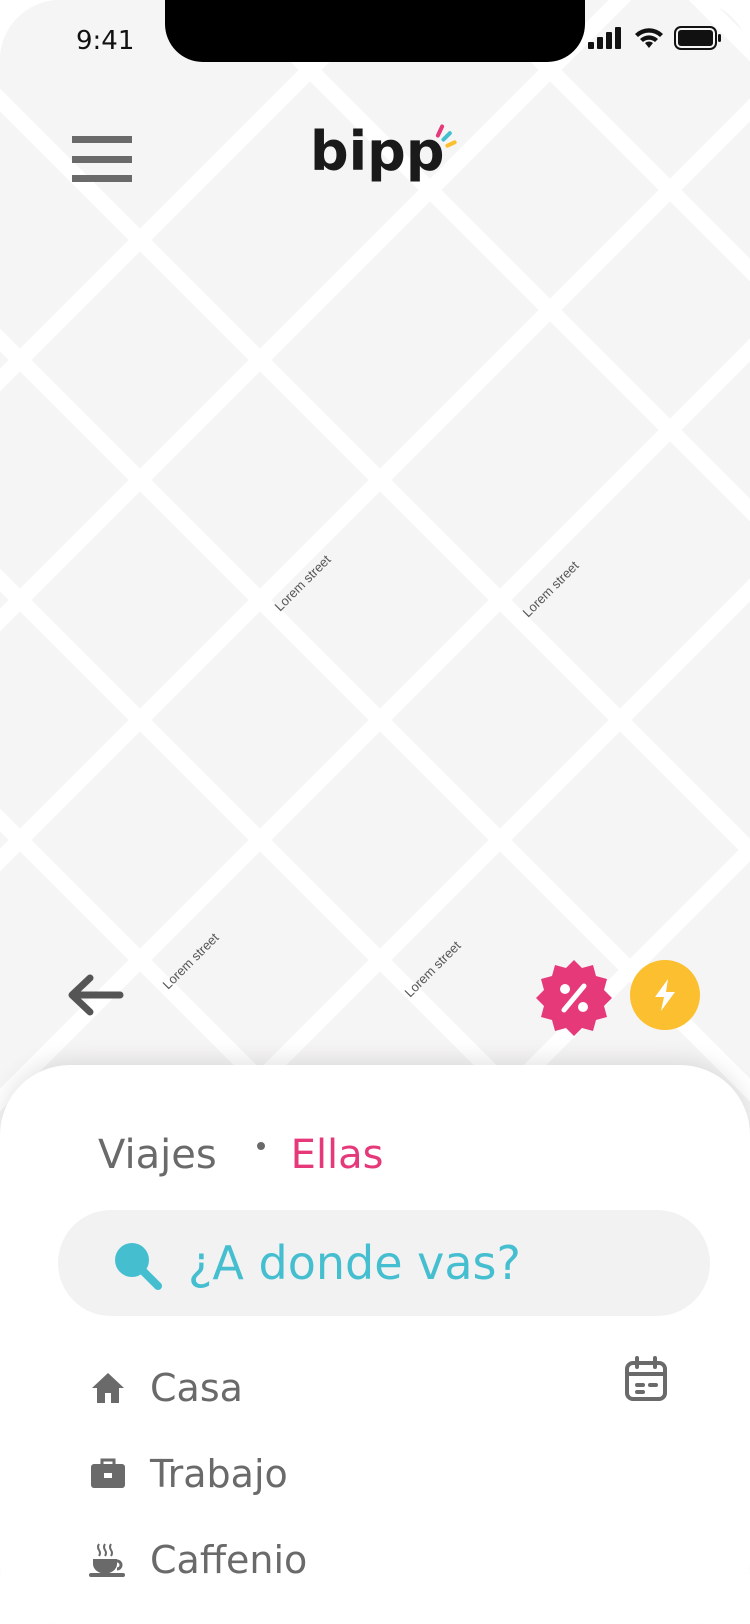  What do you see at coordinates (337, 1155) in the screenshot?
I see `tab-ellas: Ellas` at bounding box center [337, 1155].